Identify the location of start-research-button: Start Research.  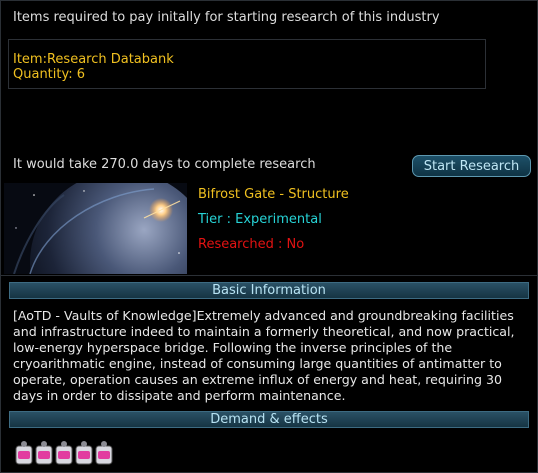
(471, 166).